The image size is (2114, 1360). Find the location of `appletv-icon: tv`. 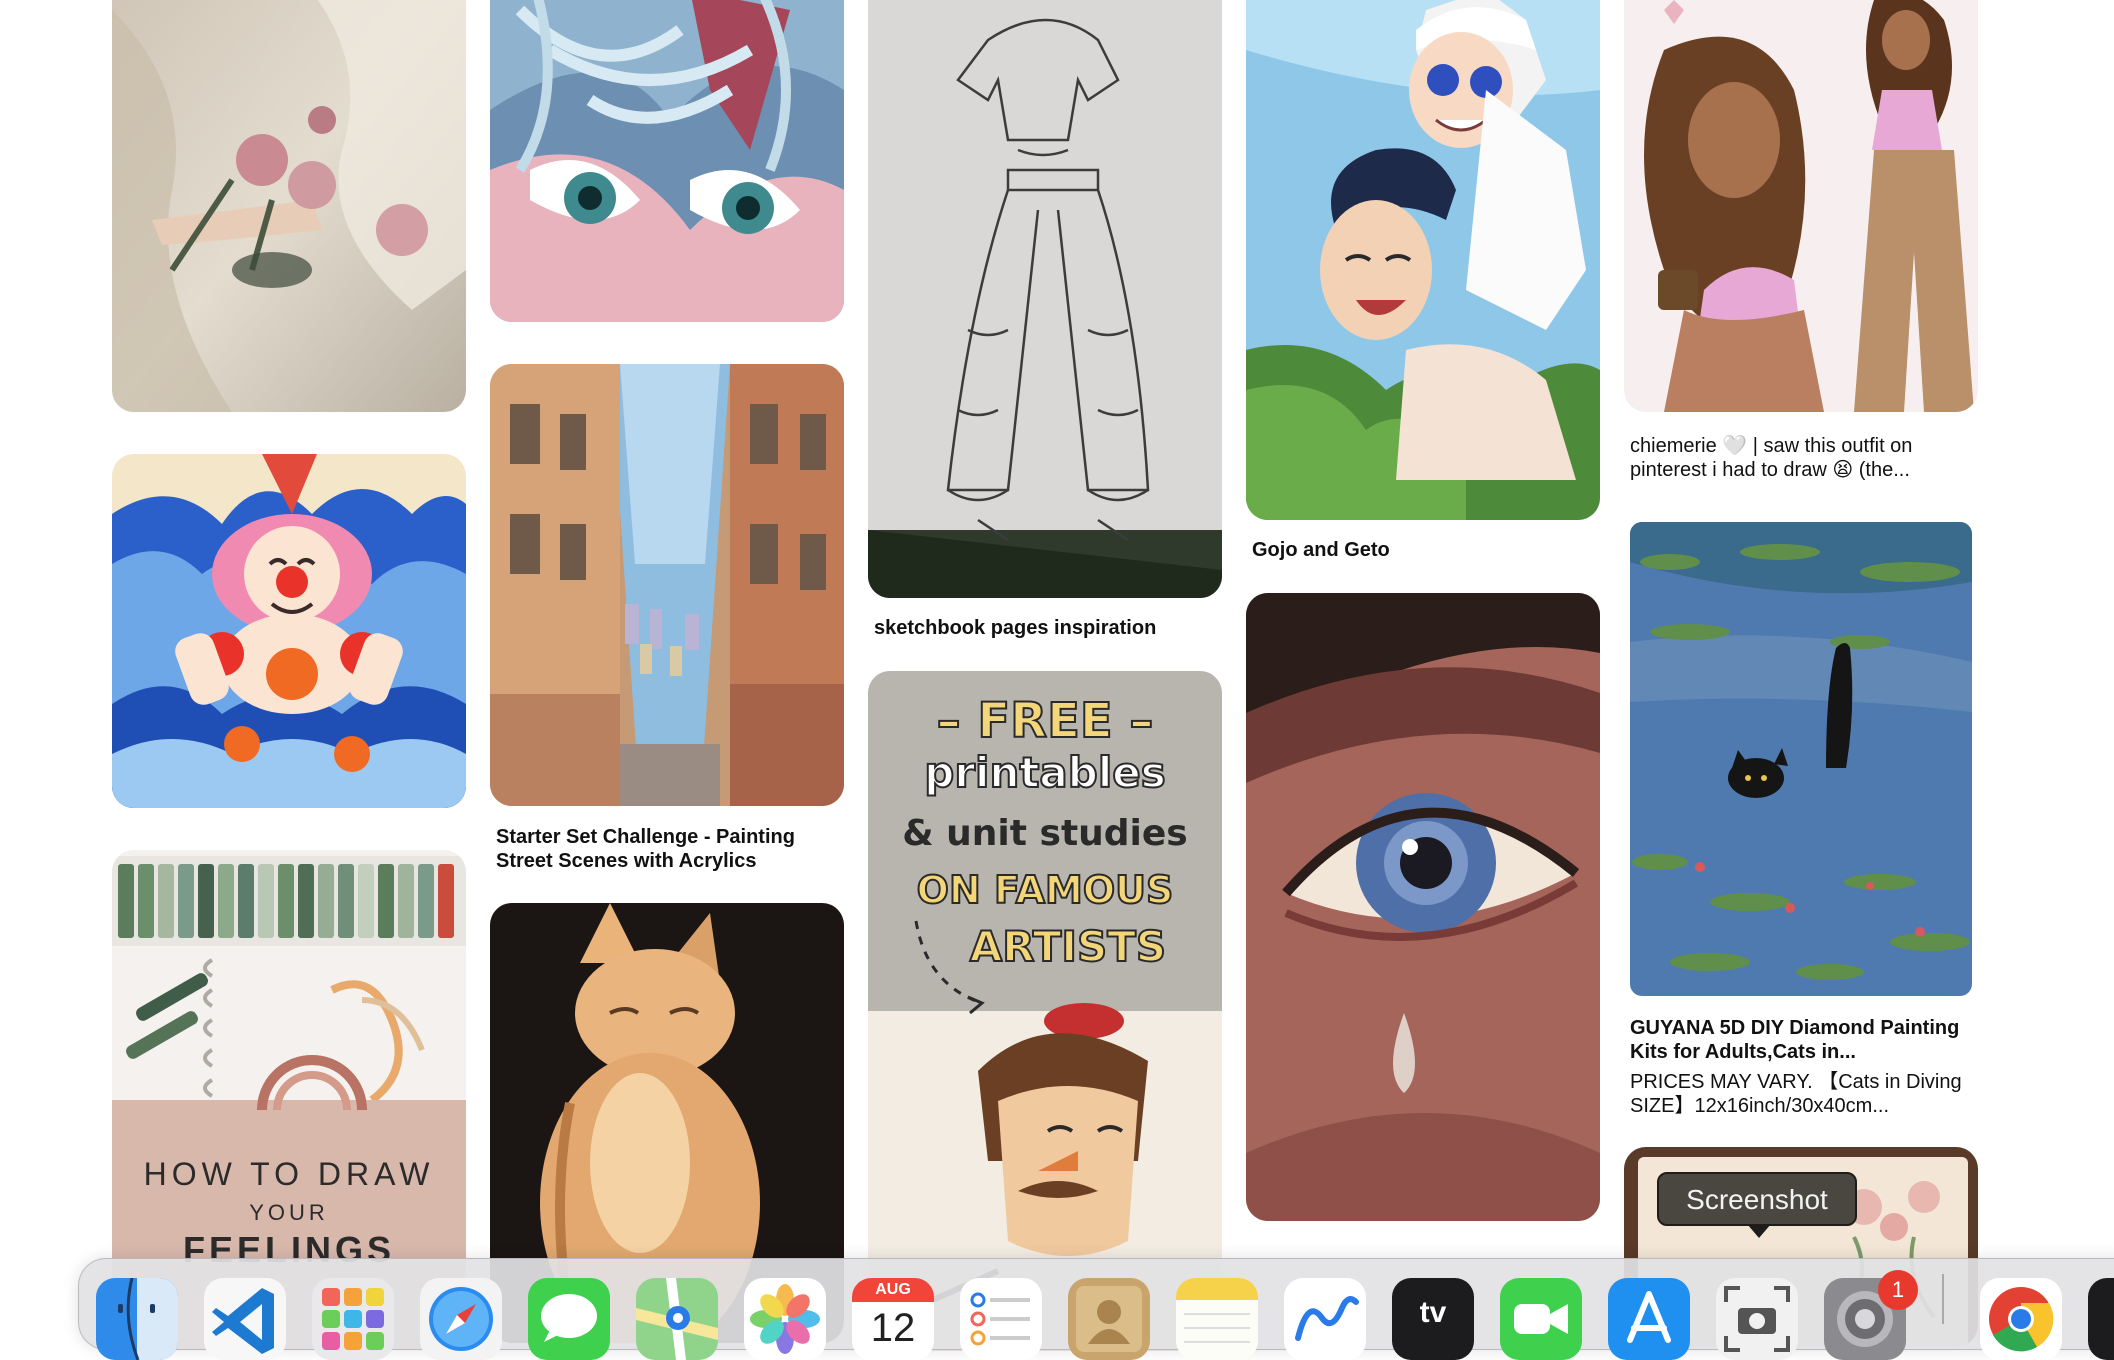

appletv-icon: tv is located at coordinates (1433, 1319).